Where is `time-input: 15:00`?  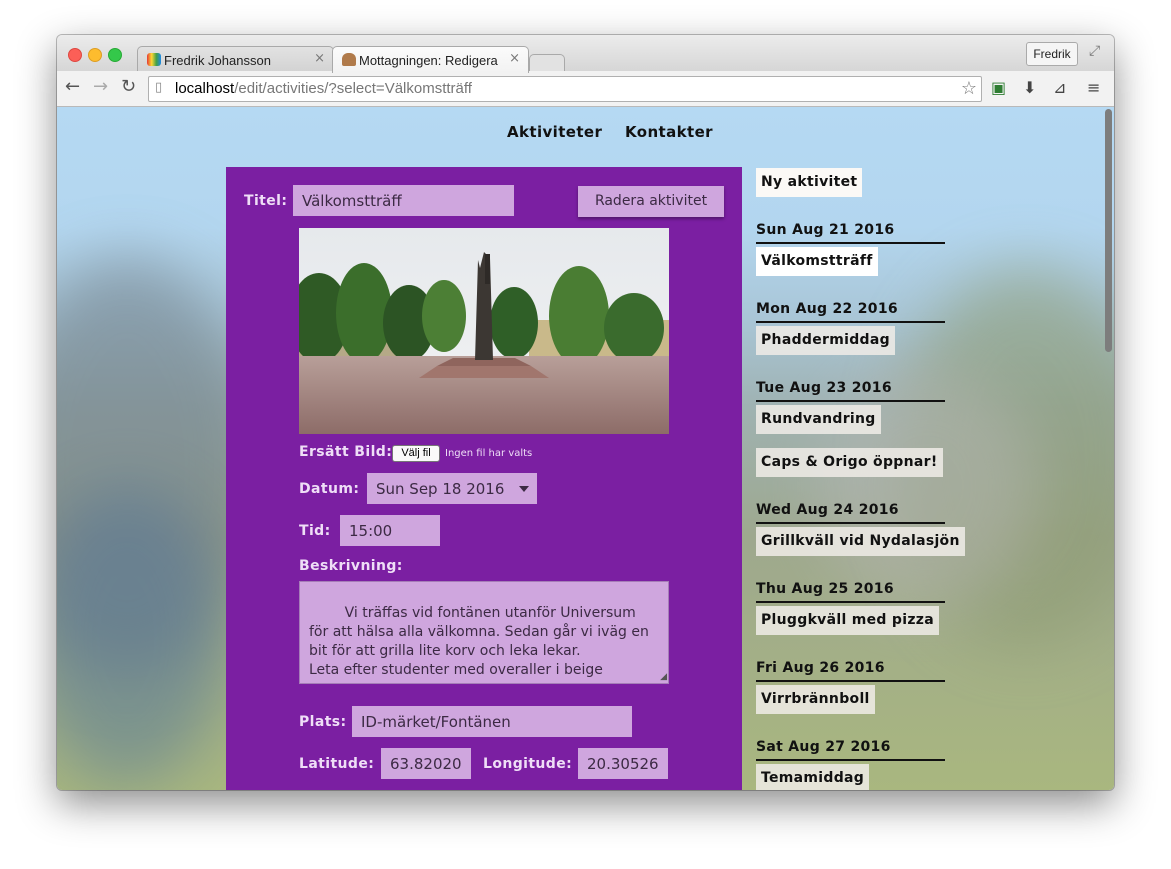
time-input: 15:00 is located at coordinates (390, 530).